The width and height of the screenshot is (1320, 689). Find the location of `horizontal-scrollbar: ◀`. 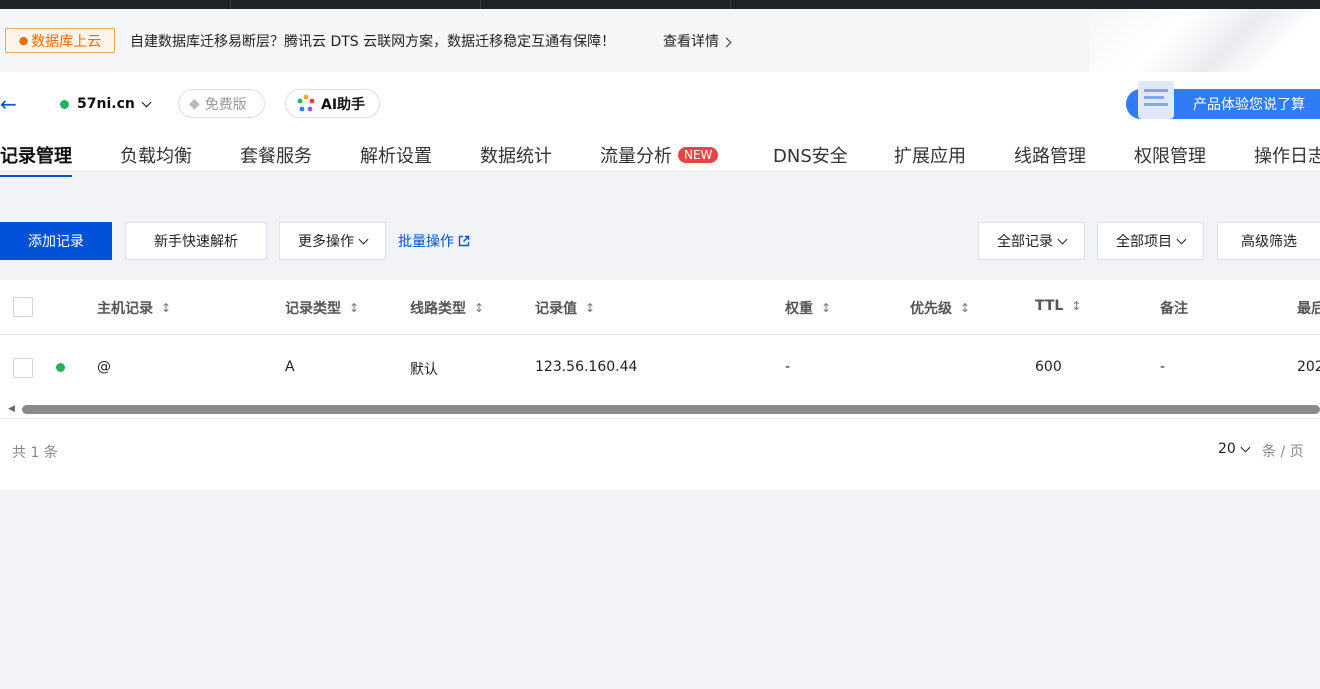

horizontal-scrollbar: ◀ is located at coordinates (660, 410).